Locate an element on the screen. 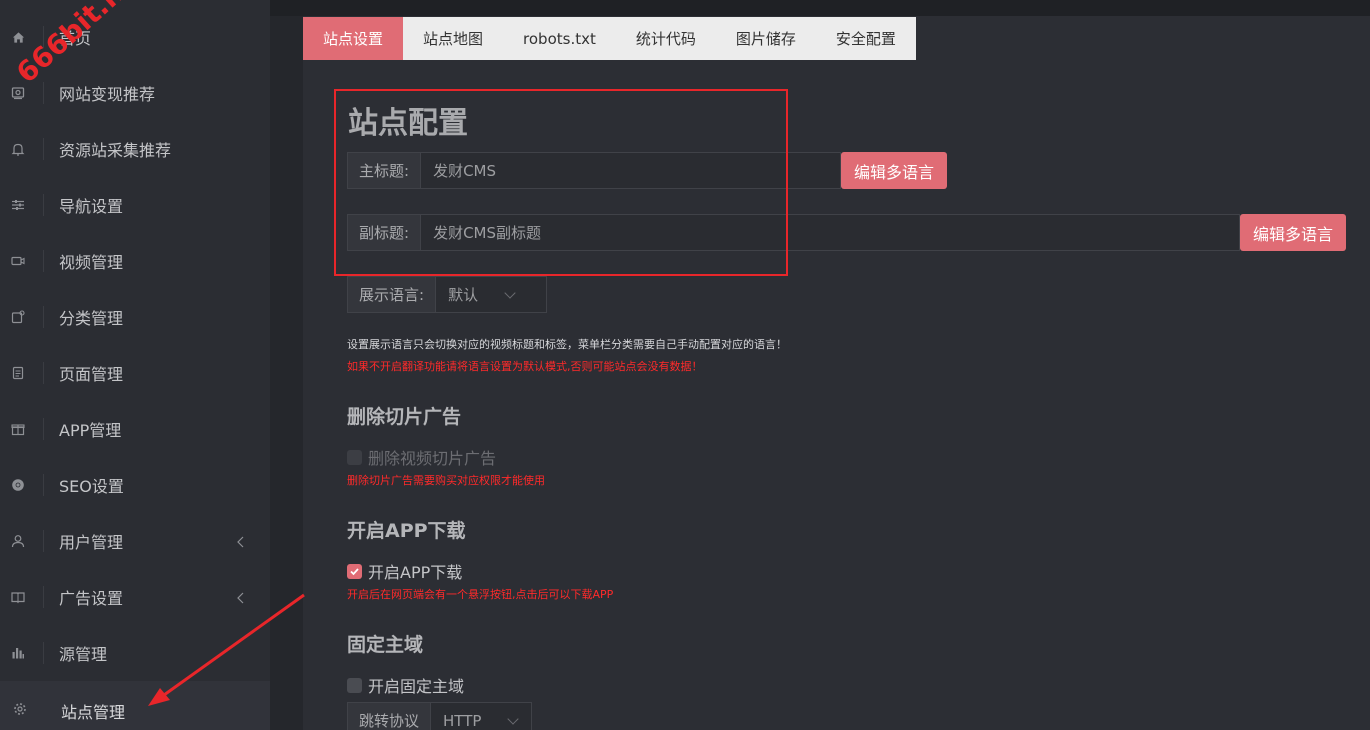  app-download-checkbox-label: 开启APP下载 is located at coordinates (415, 572).